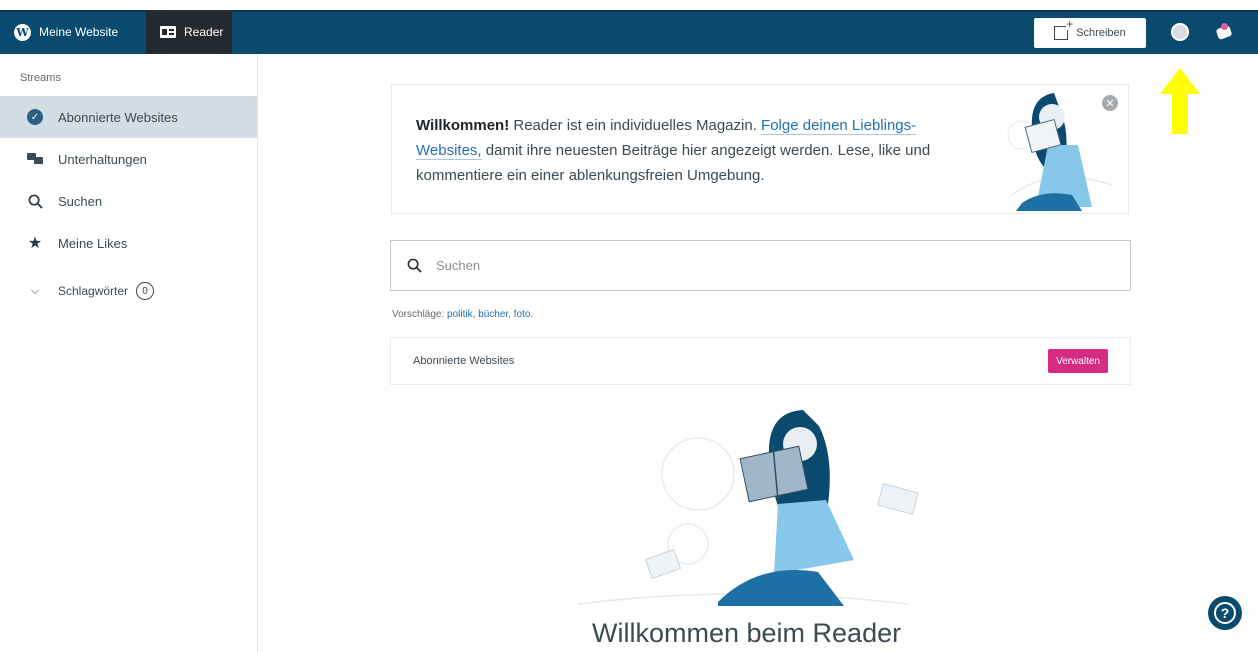 This screenshot has width=1258, height=652. What do you see at coordinates (460, 314) in the screenshot?
I see `suggestion-link: politik` at bounding box center [460, 314].